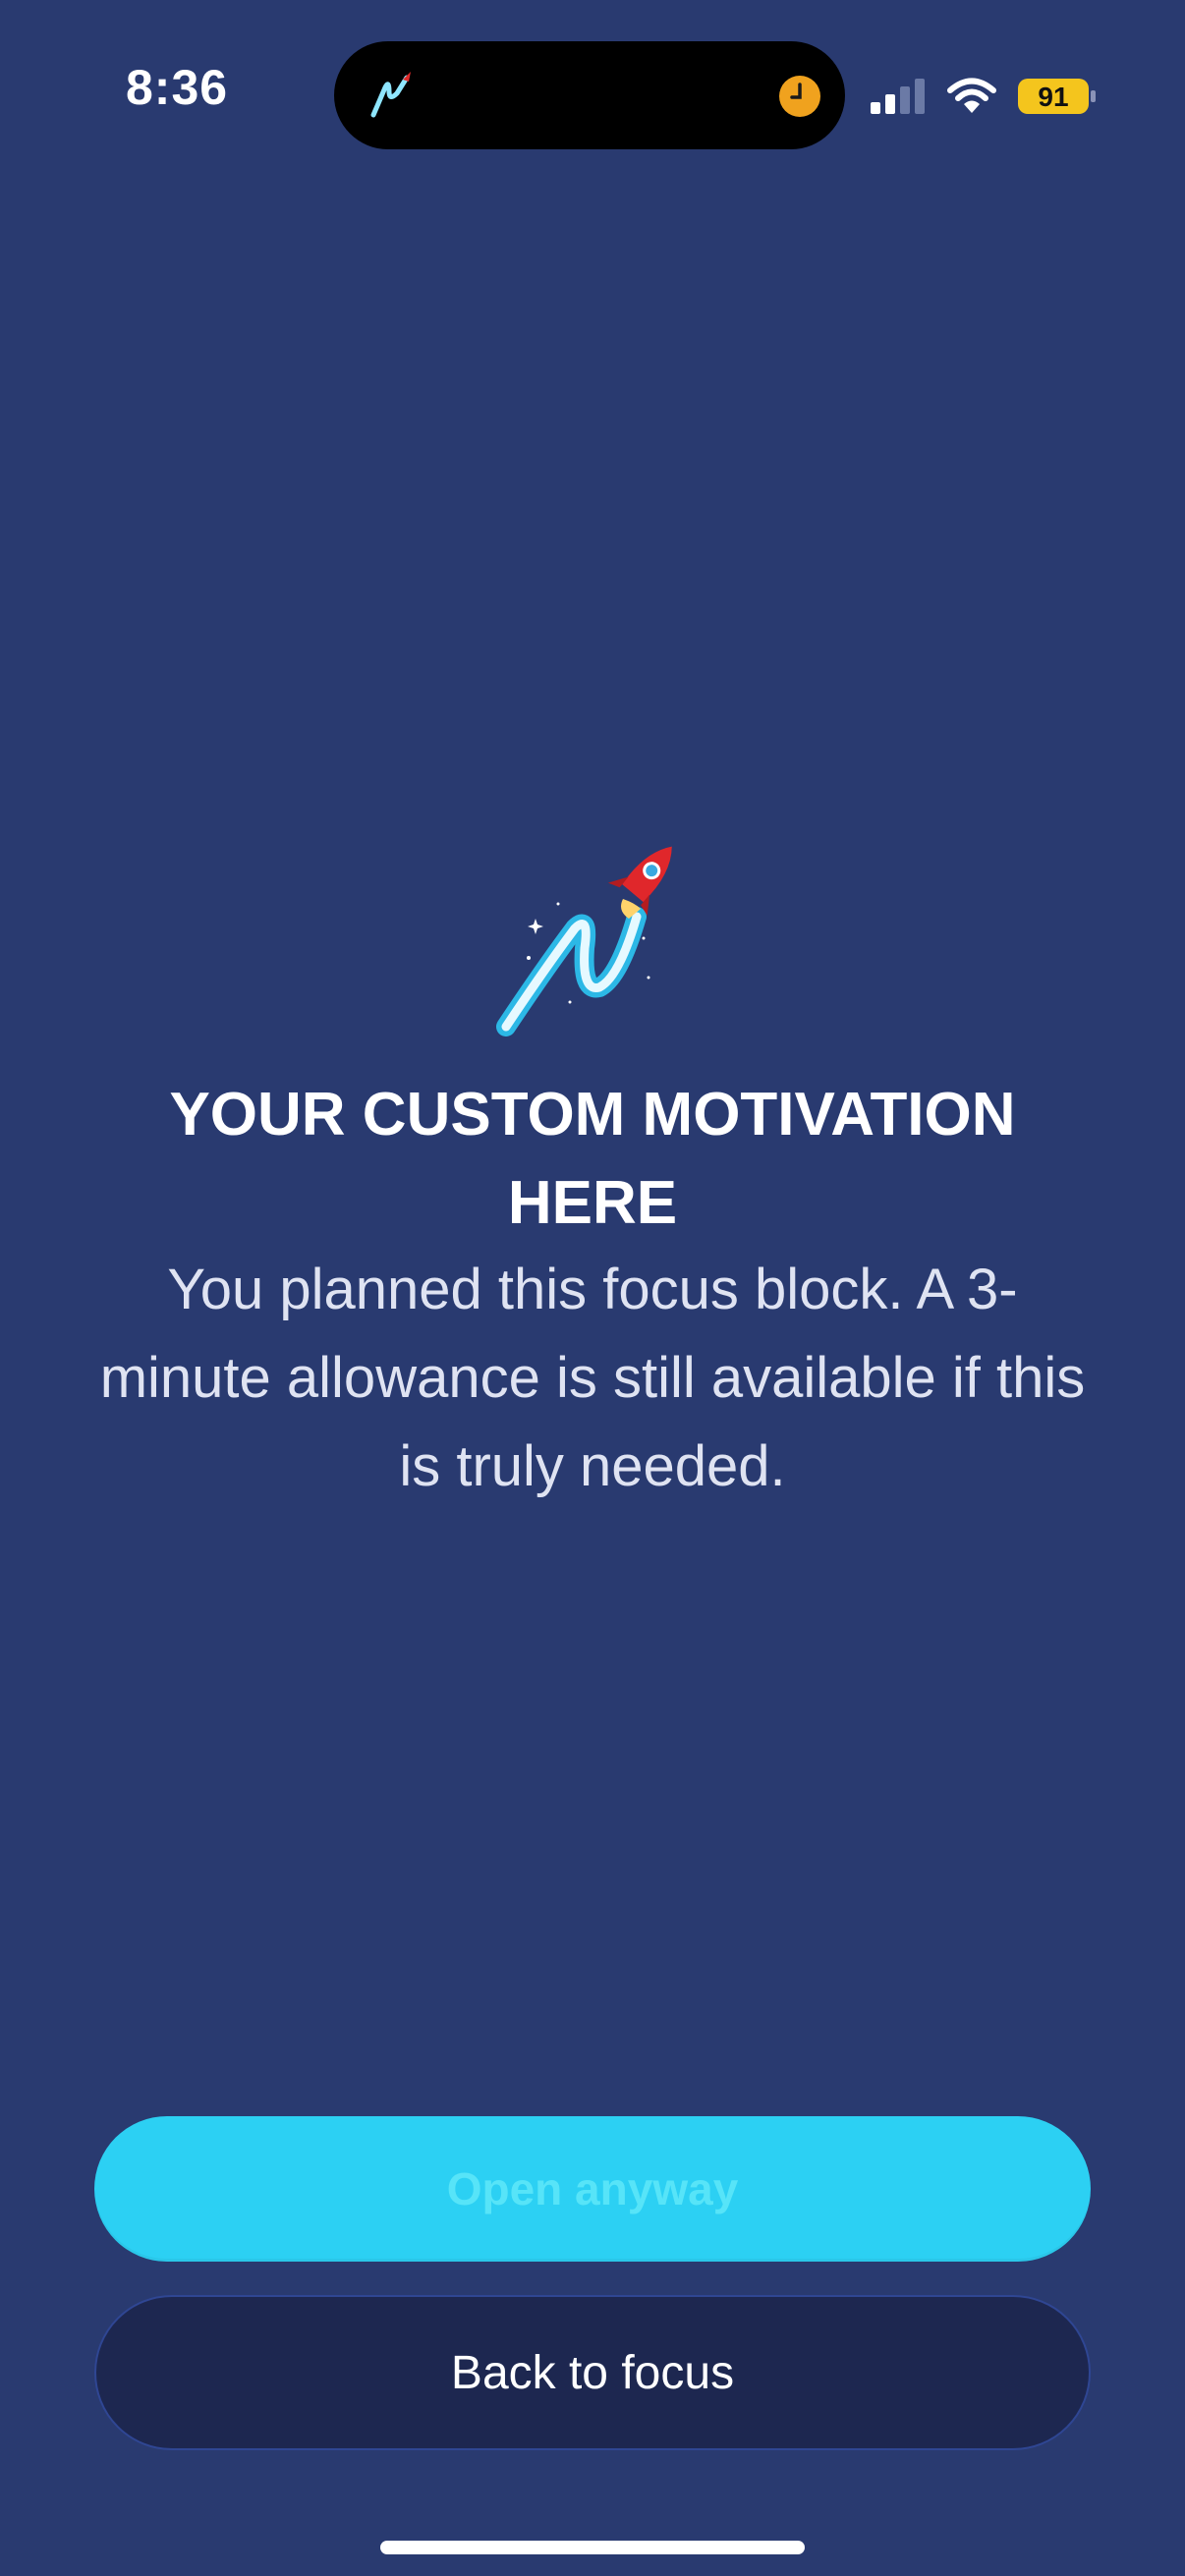 The height and width of the screenshot is (2576, 1185). What do you see at coordinates (1053, 97) in the screenshot?
I see `battery-level: 91` at bounding box center [1053, 97].